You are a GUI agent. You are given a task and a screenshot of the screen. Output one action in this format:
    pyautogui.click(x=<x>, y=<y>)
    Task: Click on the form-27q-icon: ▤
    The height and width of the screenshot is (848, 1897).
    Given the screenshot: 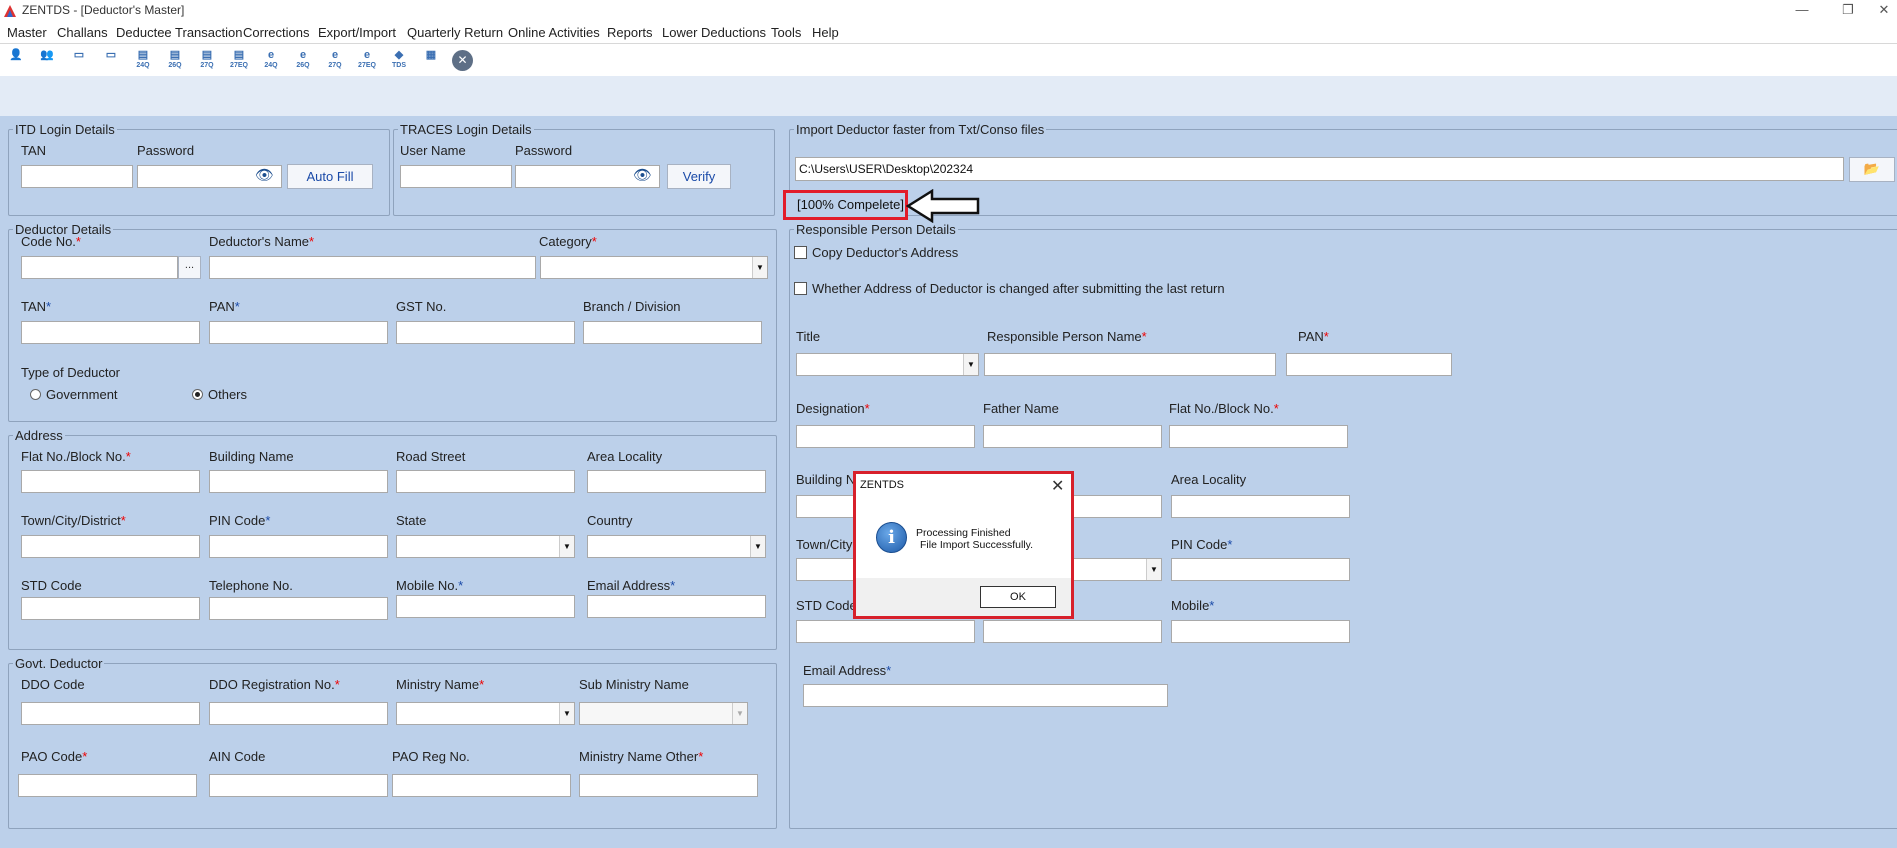 What is the action you would take?
    pyautogui.click(x=207, y=55)
    